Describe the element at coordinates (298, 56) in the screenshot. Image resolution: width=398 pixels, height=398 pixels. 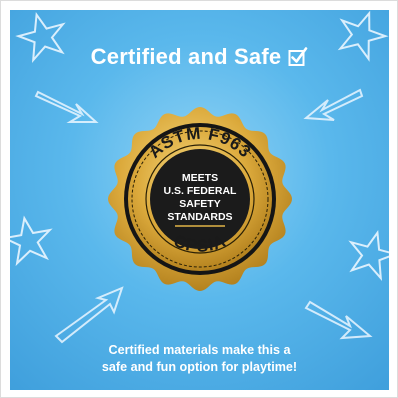
I see `checkbox-check-icon` at that location.